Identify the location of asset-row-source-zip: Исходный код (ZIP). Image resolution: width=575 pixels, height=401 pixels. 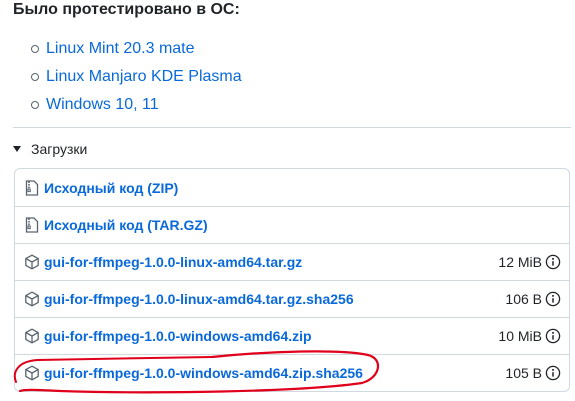
(292, 187).